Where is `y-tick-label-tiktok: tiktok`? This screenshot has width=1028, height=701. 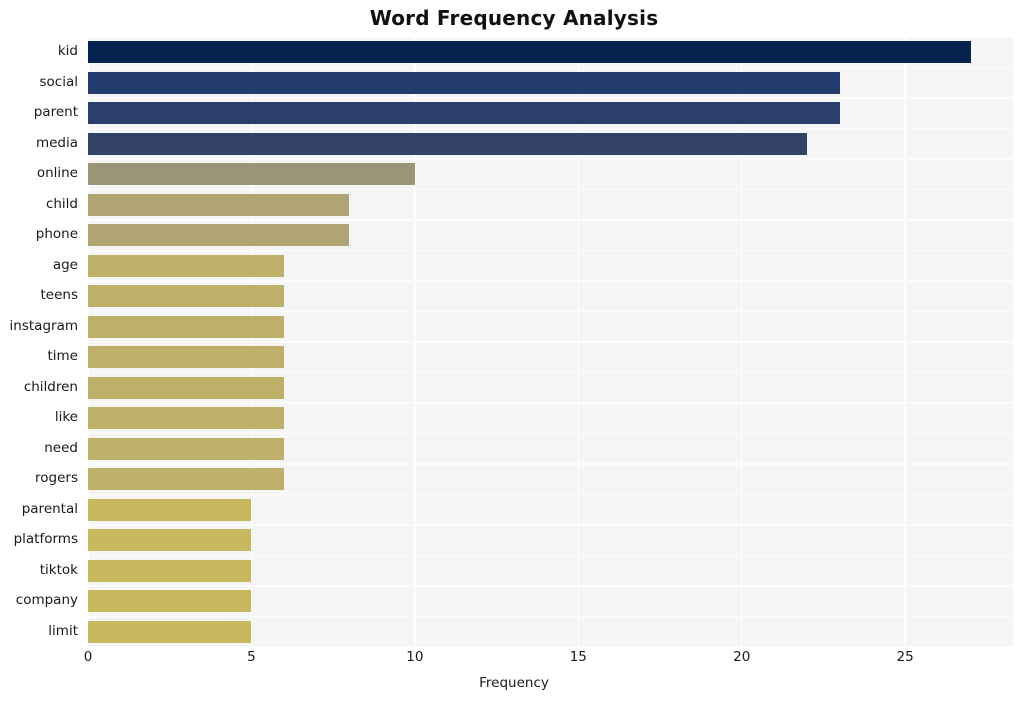 y-tick-label-tiktok: tiktok is located at coordinates (58, 569).